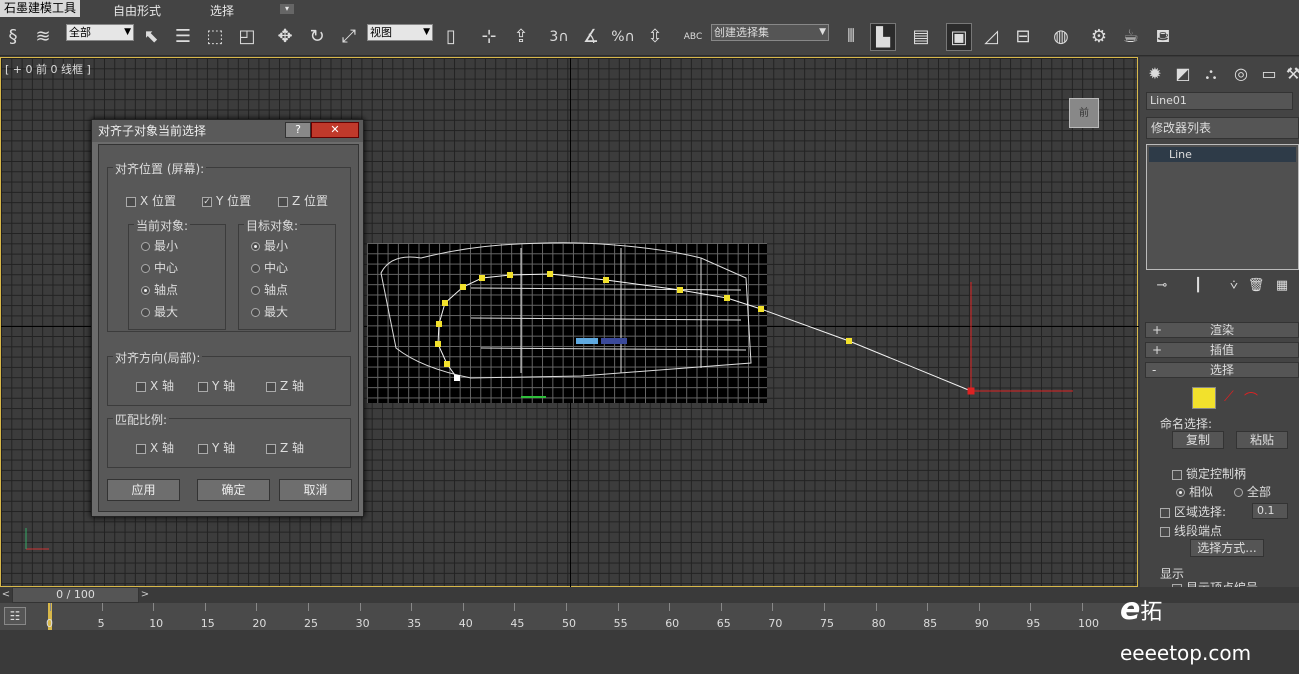  Describe the element at coordinates (75, 595) in the screenshot. I see `time-slider: 0 / 100` at that location.